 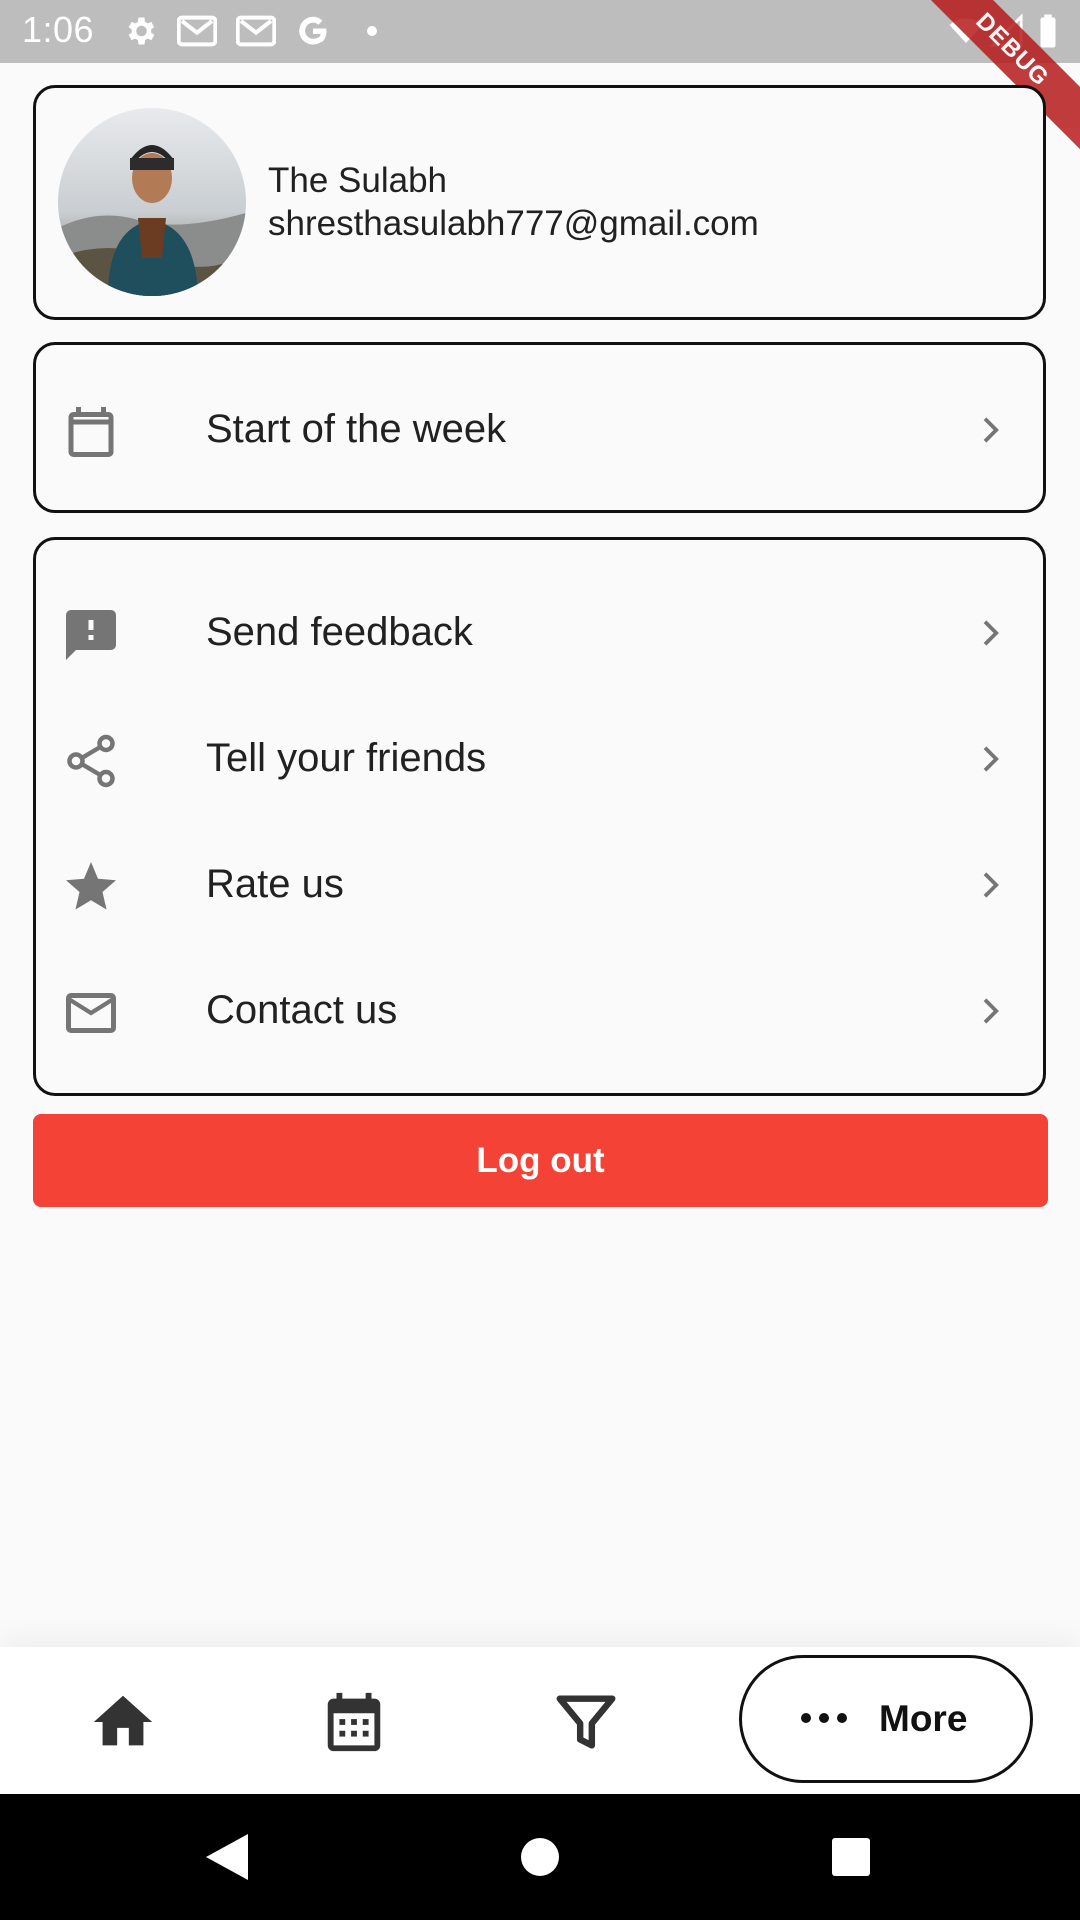 I want to click on menu-item-label: Tell your friends, so click(x=346, y=758).